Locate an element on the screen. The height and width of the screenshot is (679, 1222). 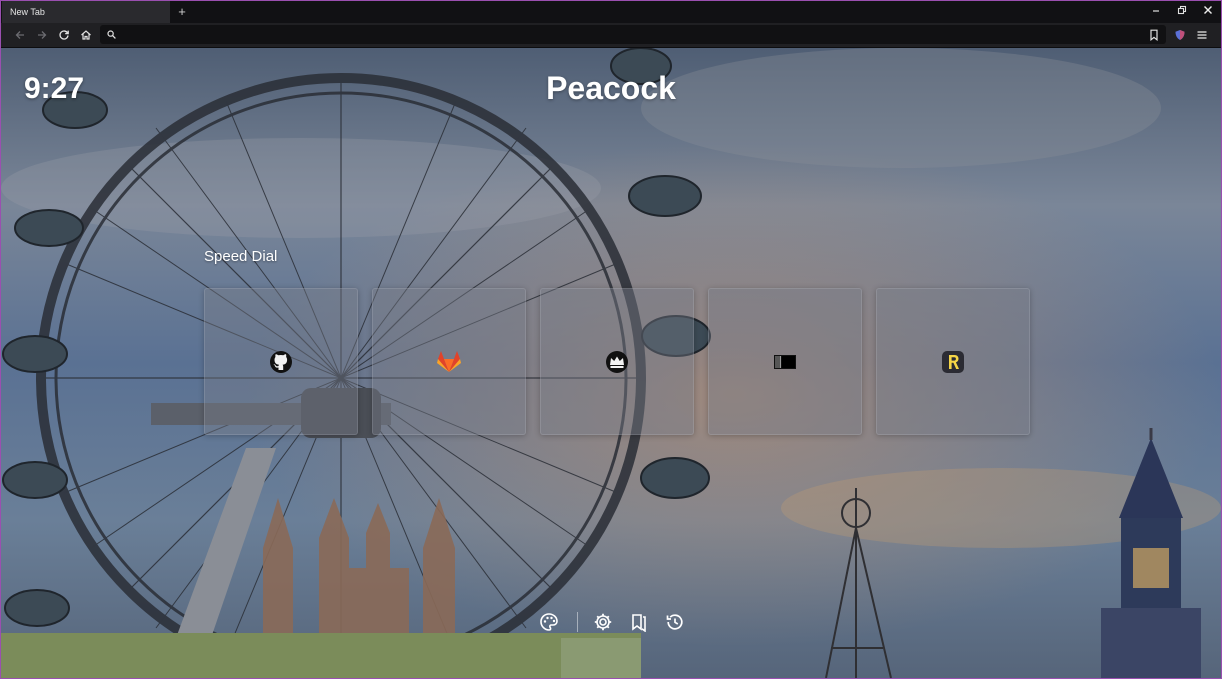
restore-icon is located at coordinates (1182, 10).